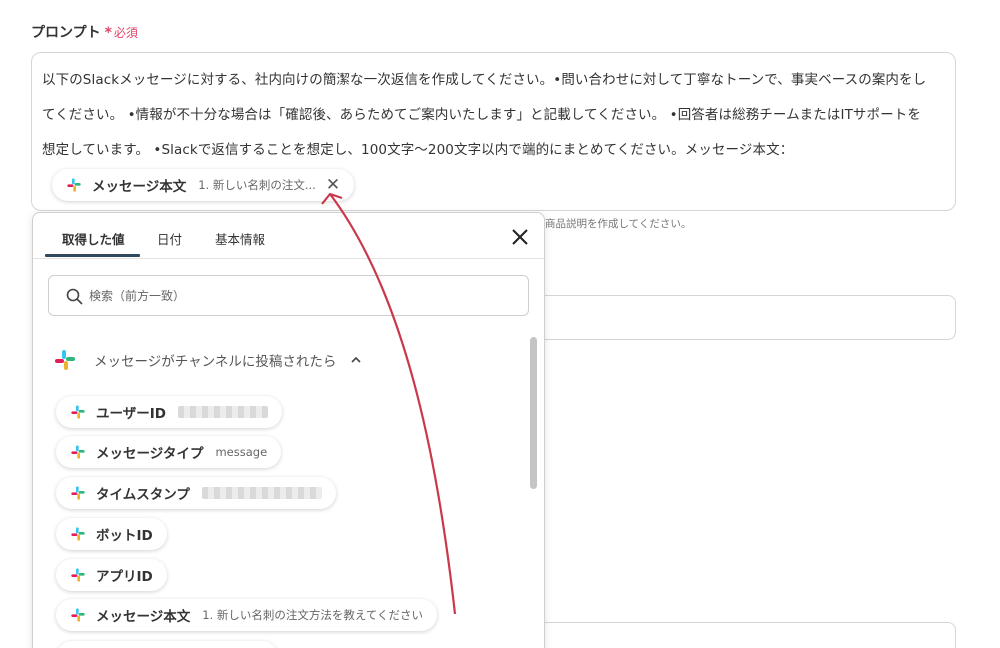  Describe the element at coordinates (169, 238) in the screenshot. I see `tab-date: 日付` at that location.